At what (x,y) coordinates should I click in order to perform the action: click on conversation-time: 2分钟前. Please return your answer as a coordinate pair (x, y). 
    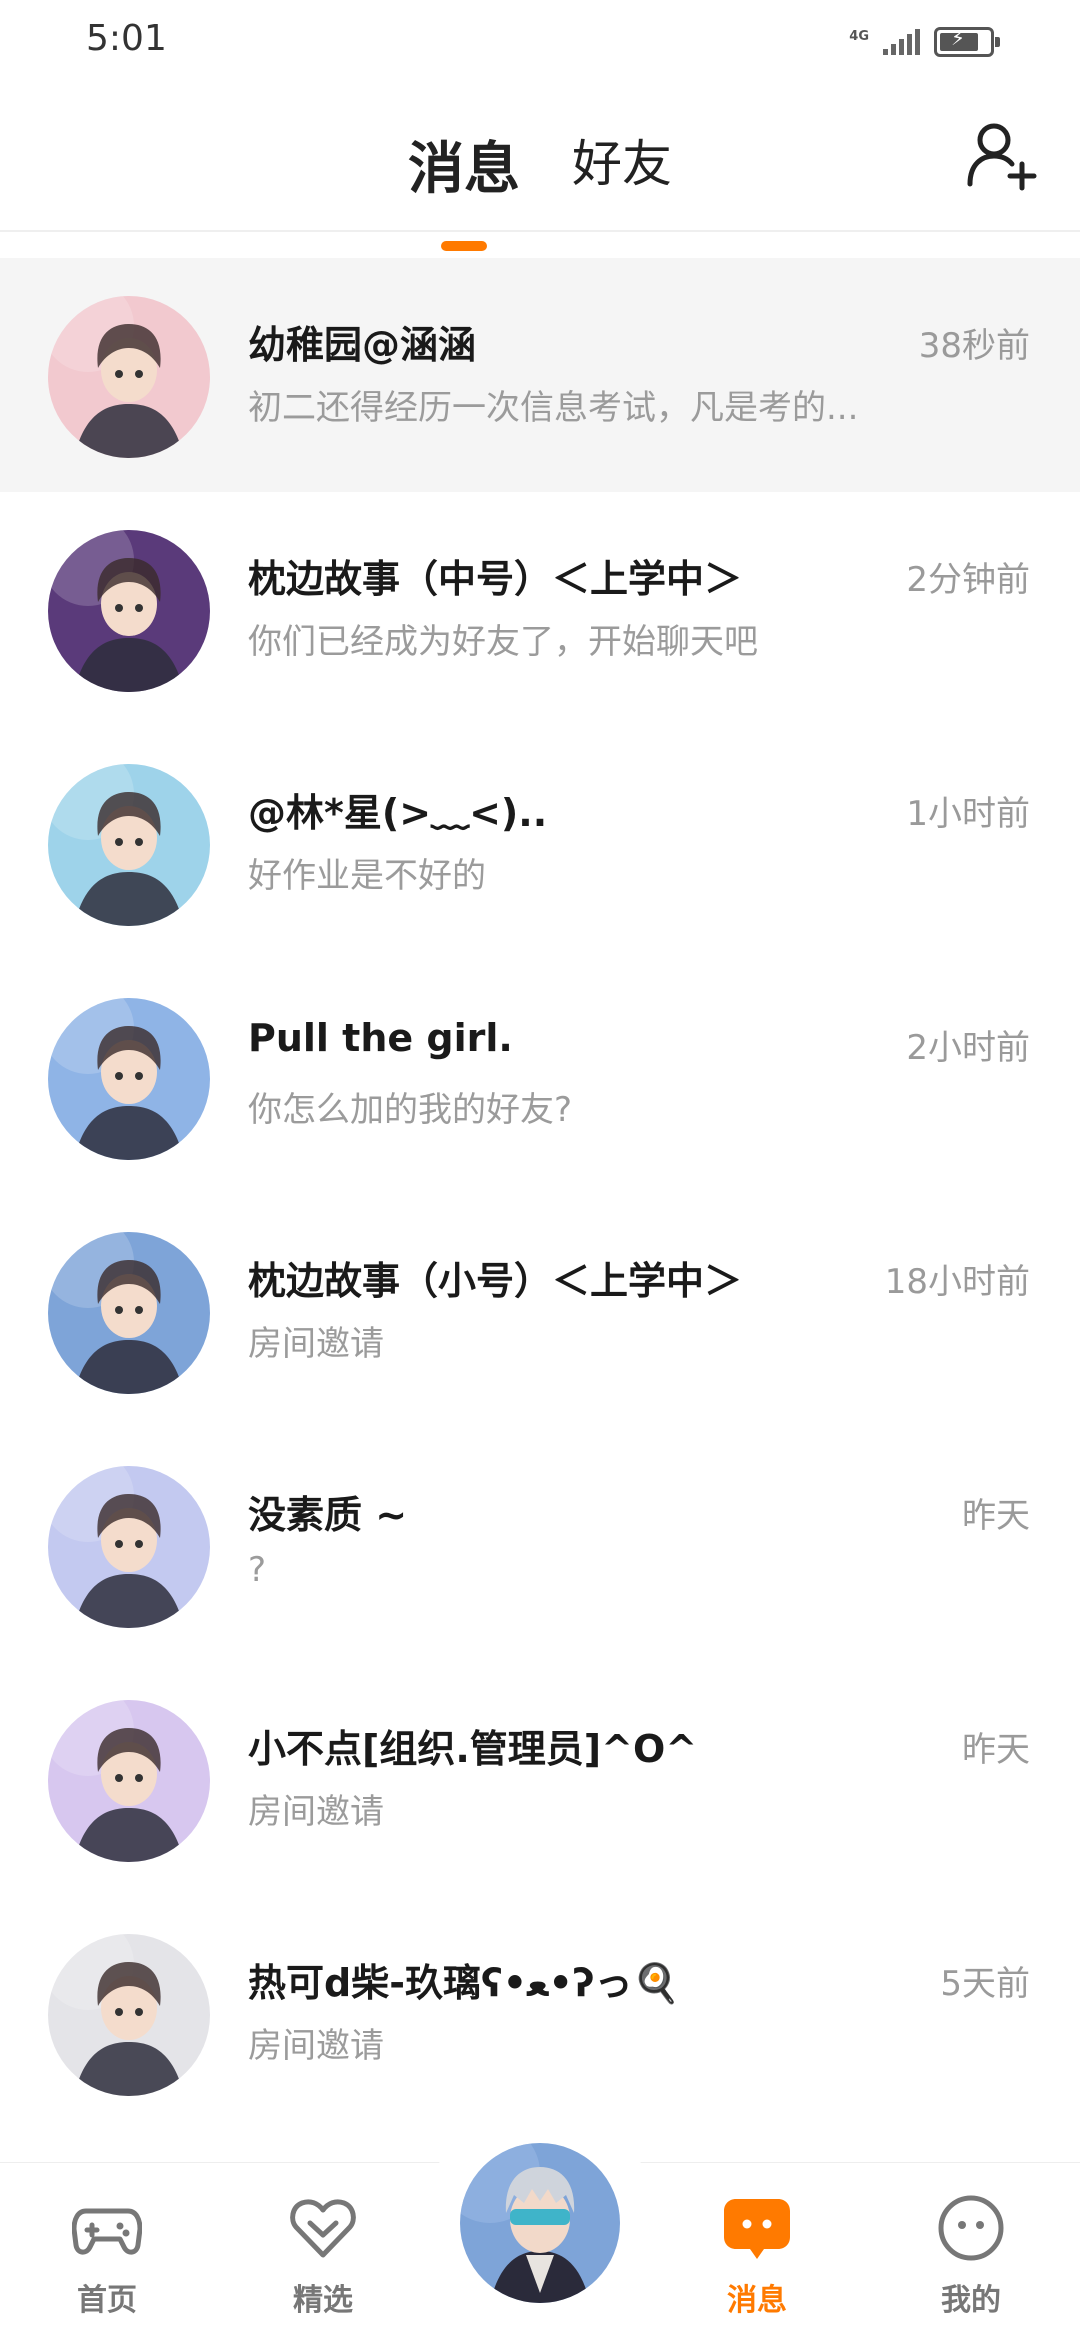
    Looking at the image, I should click on (968, 580).